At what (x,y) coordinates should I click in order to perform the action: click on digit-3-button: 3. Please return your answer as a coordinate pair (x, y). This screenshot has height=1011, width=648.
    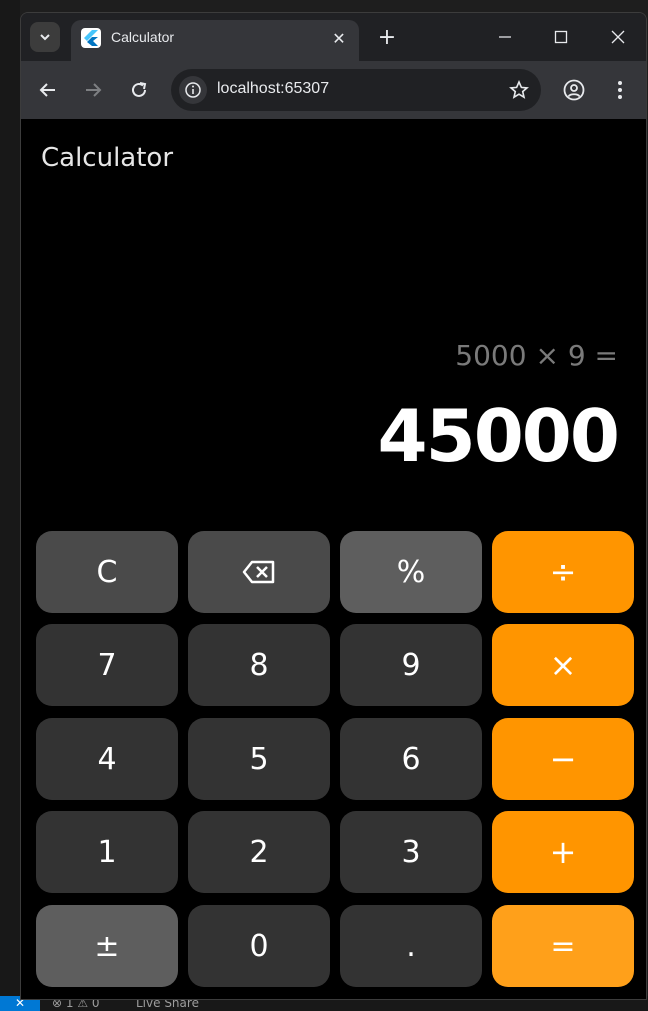
    Looking at the image, I should click on (411, 852).